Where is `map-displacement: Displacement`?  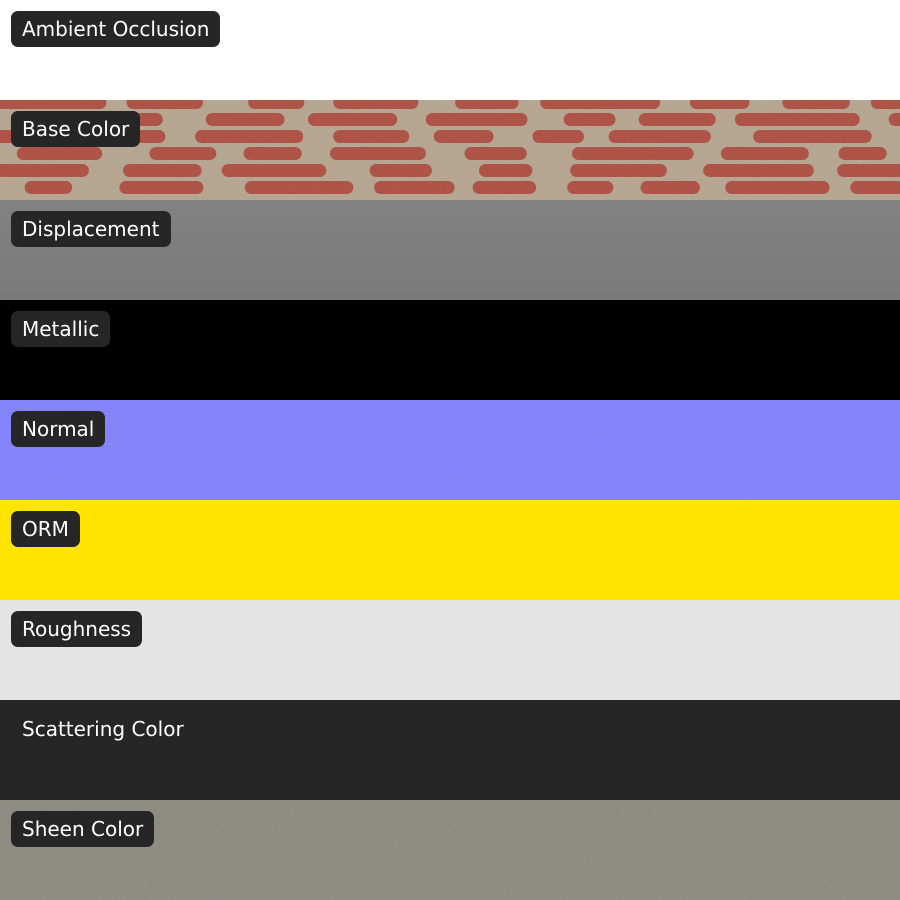
map-displacement: Displacement is located at coordinates (450, 250).